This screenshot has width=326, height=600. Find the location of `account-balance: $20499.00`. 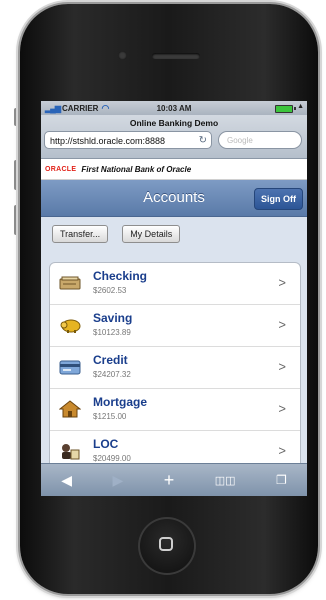

account-balance: $20499.00 is located at coordinates (112, 458).